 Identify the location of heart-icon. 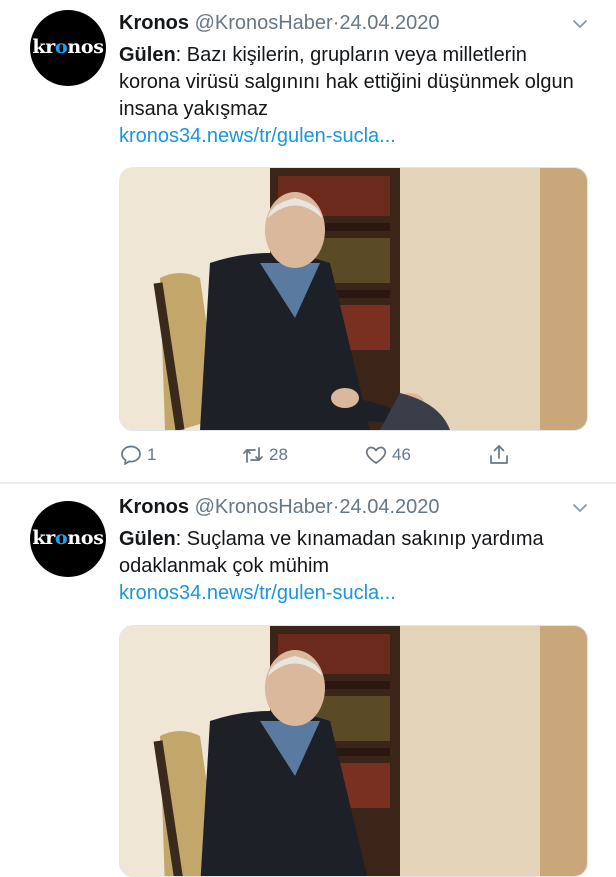
(376, 455).